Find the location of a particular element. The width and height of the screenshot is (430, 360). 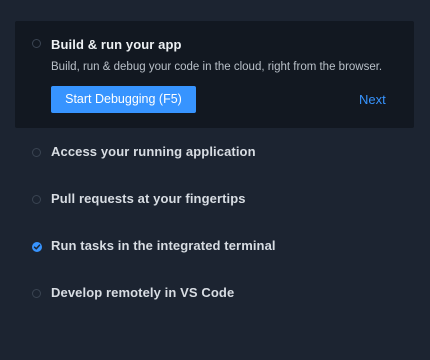

step-develop-remotely: Develop remotely in VS Code is located at coordinates (214, 292).